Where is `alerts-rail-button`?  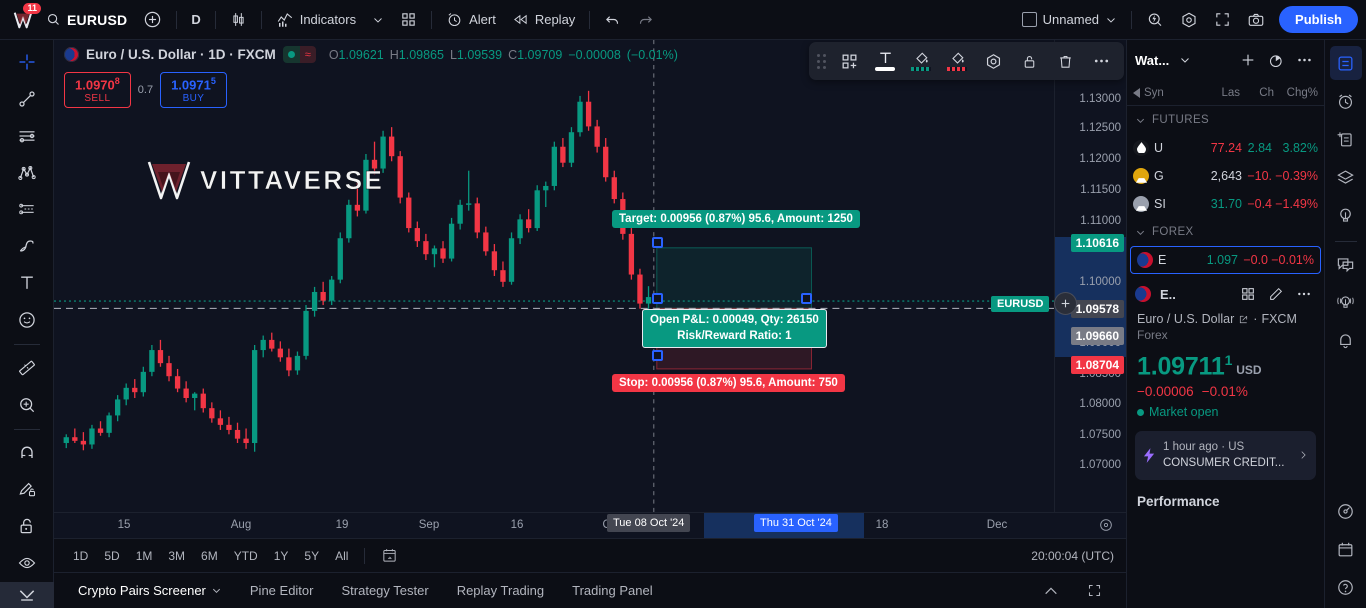 alerts-rail-button is located at coordinates (1346, 101).